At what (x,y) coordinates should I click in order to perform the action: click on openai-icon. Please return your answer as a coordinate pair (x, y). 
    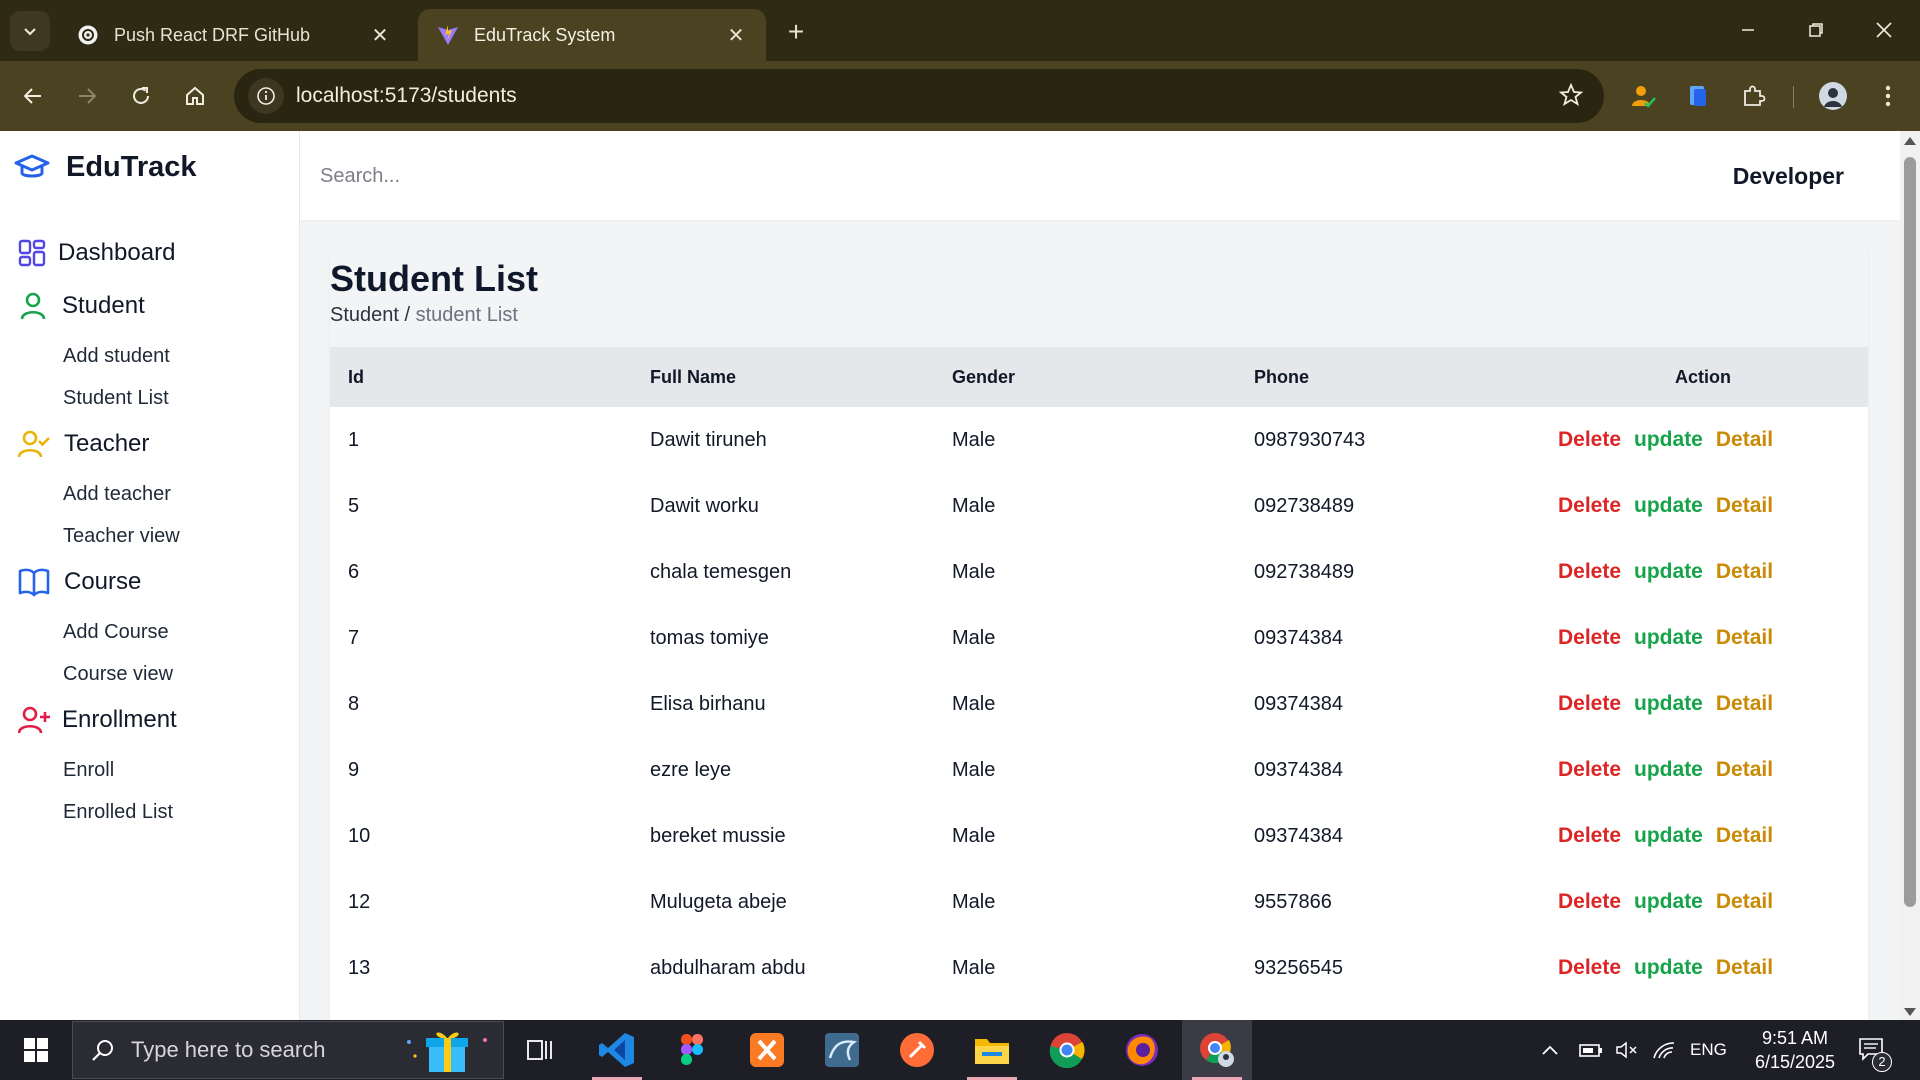
    Looking at the image, I should click on (88, 35).